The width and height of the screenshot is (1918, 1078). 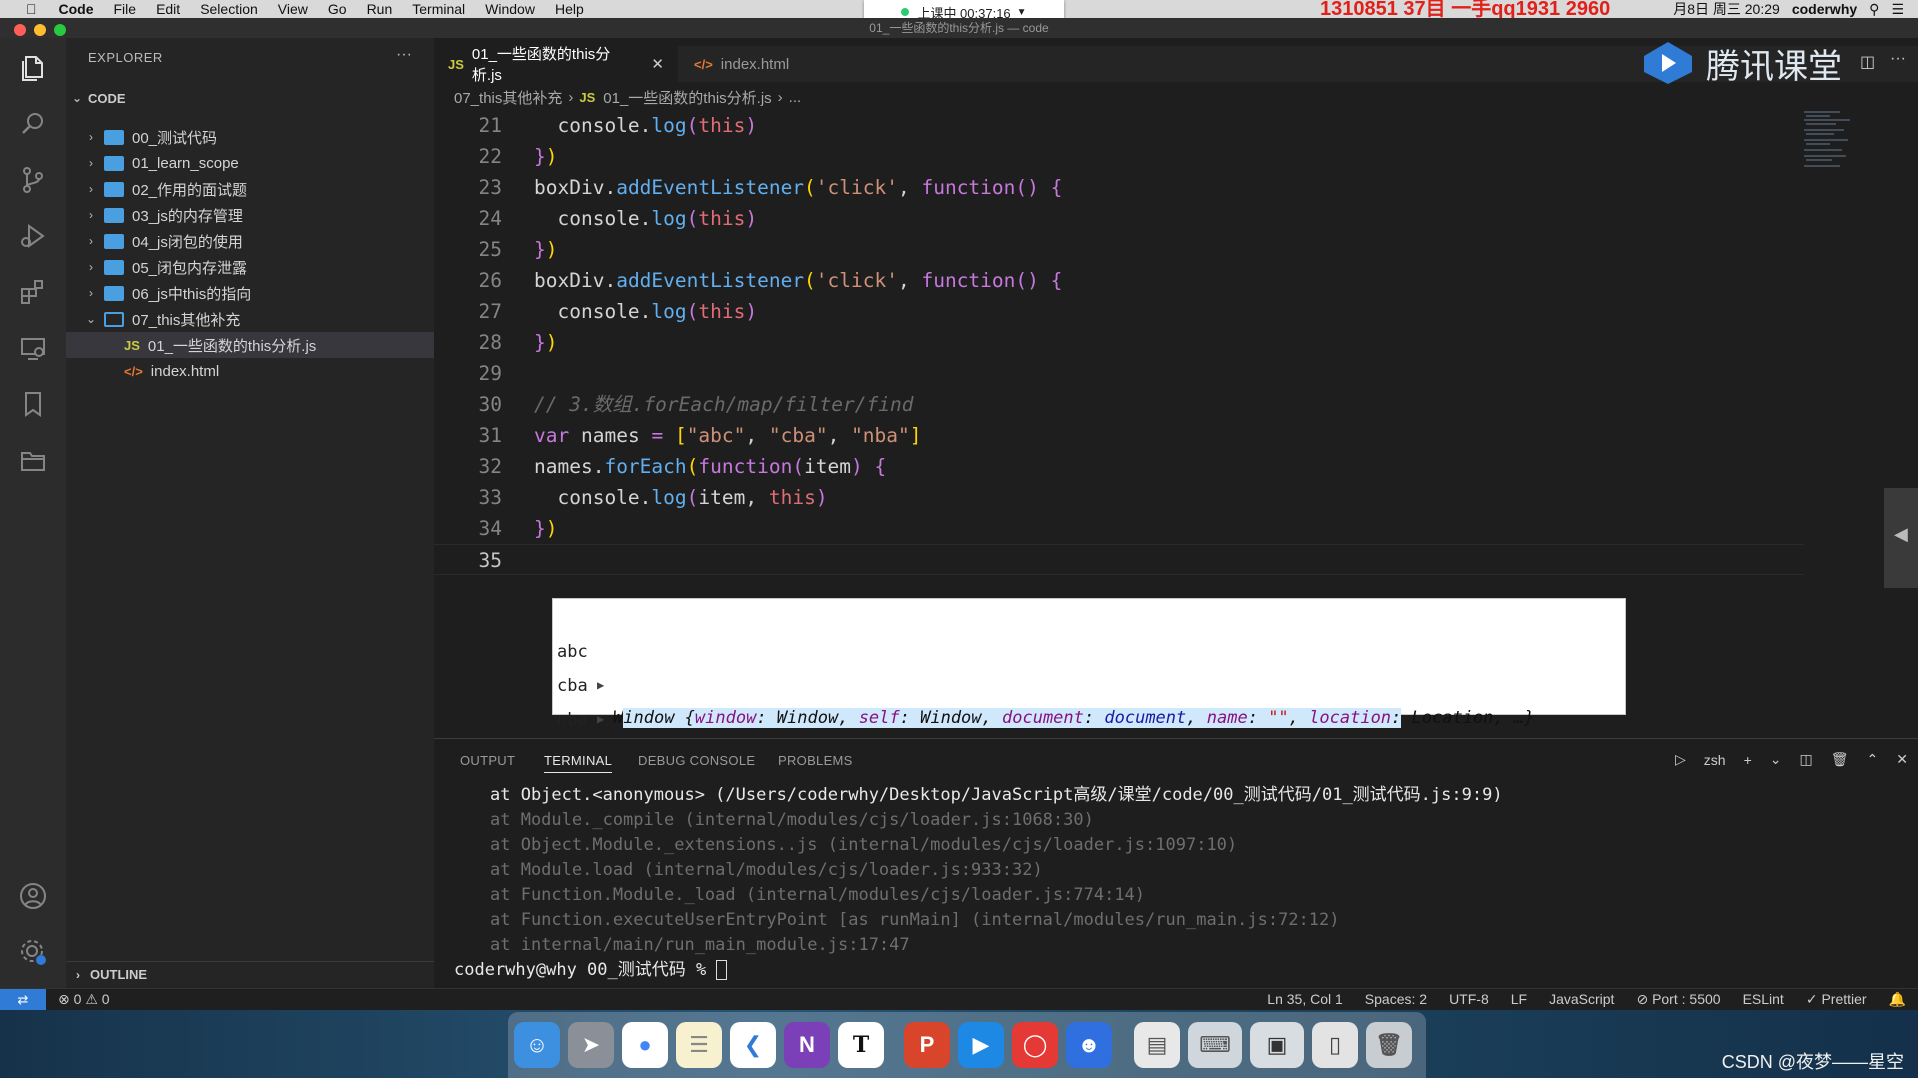 What do you see at coordinates (1089, 1045) in the screenshot?
I see `qq-icon: ☻` at bounding box center [1089, 1045].